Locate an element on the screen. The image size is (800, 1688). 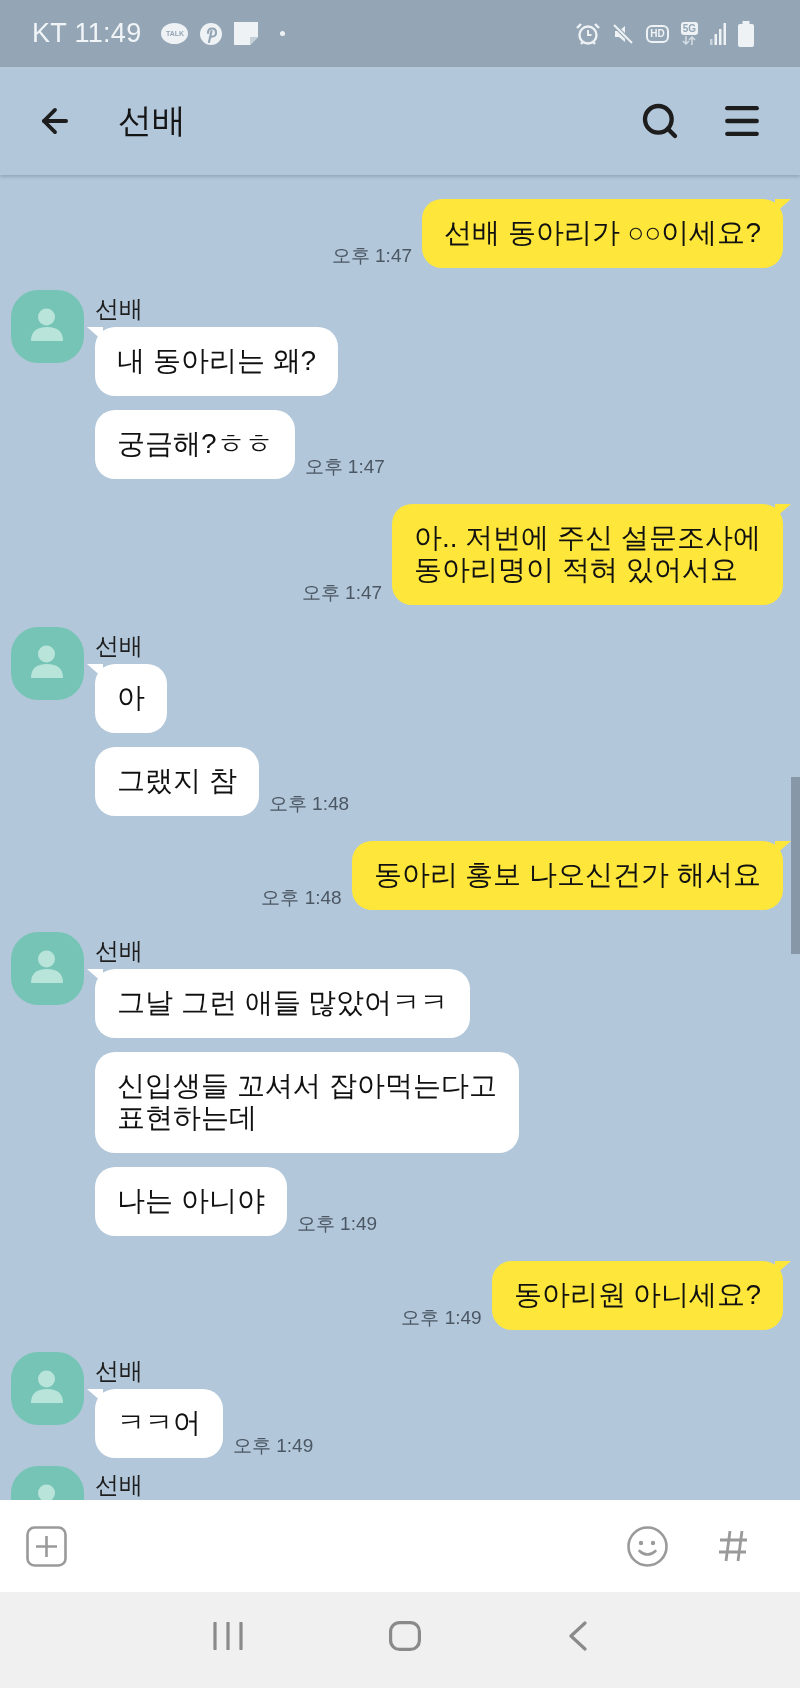
scrollbar-thumb is located at coordinates (795, 865).